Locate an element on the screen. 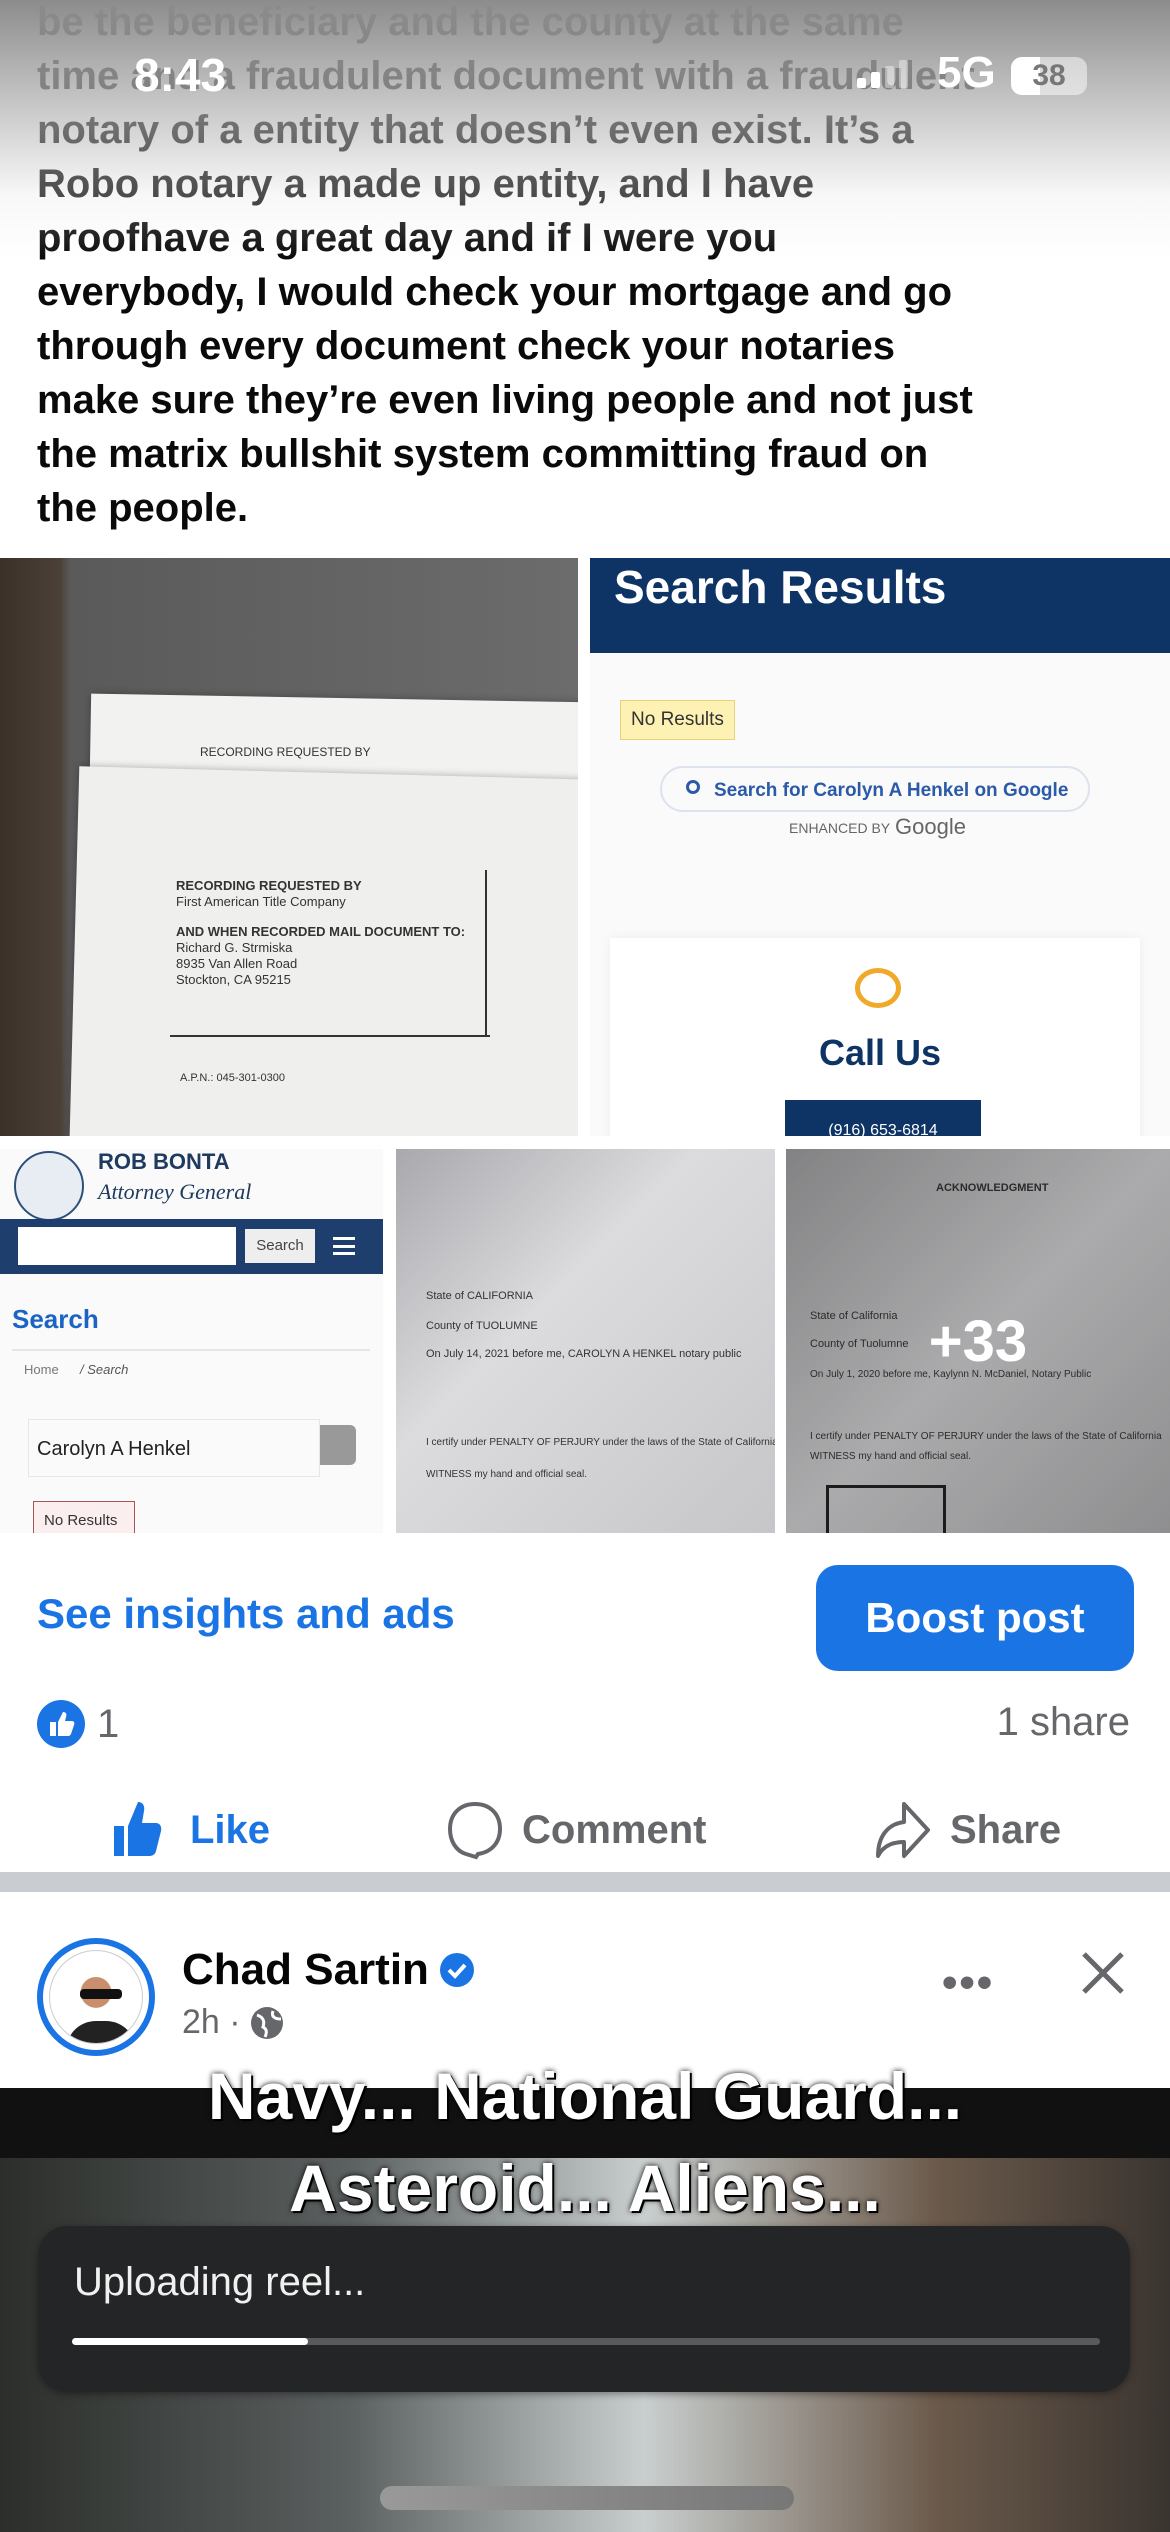  doc-text: WITNESS my hand and official seal. is located at coordinates (506, 1474).